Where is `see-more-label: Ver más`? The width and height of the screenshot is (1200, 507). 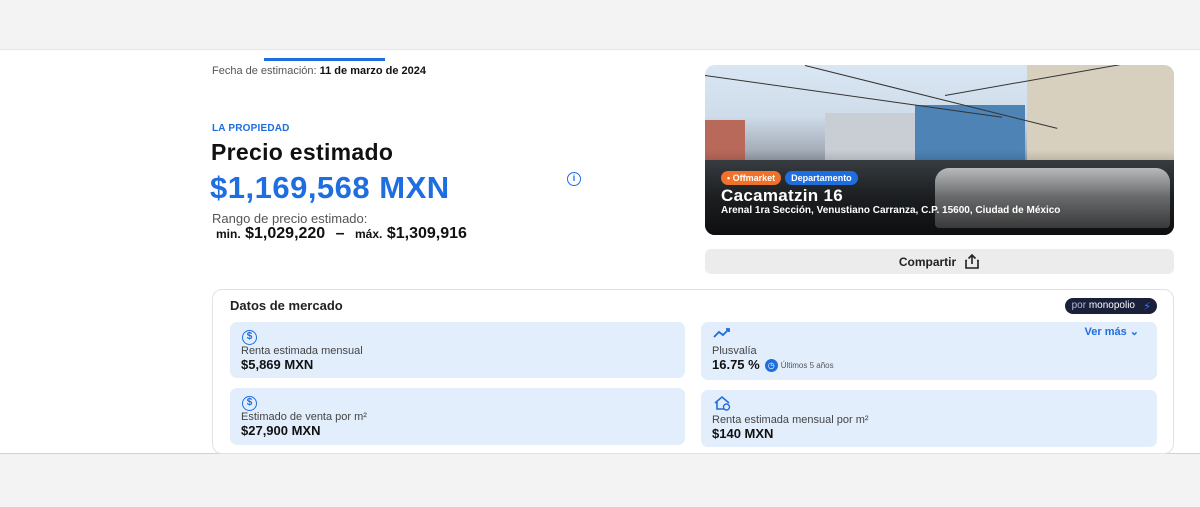 see-more-label: Ver más is located at coordinates (1105, 332).